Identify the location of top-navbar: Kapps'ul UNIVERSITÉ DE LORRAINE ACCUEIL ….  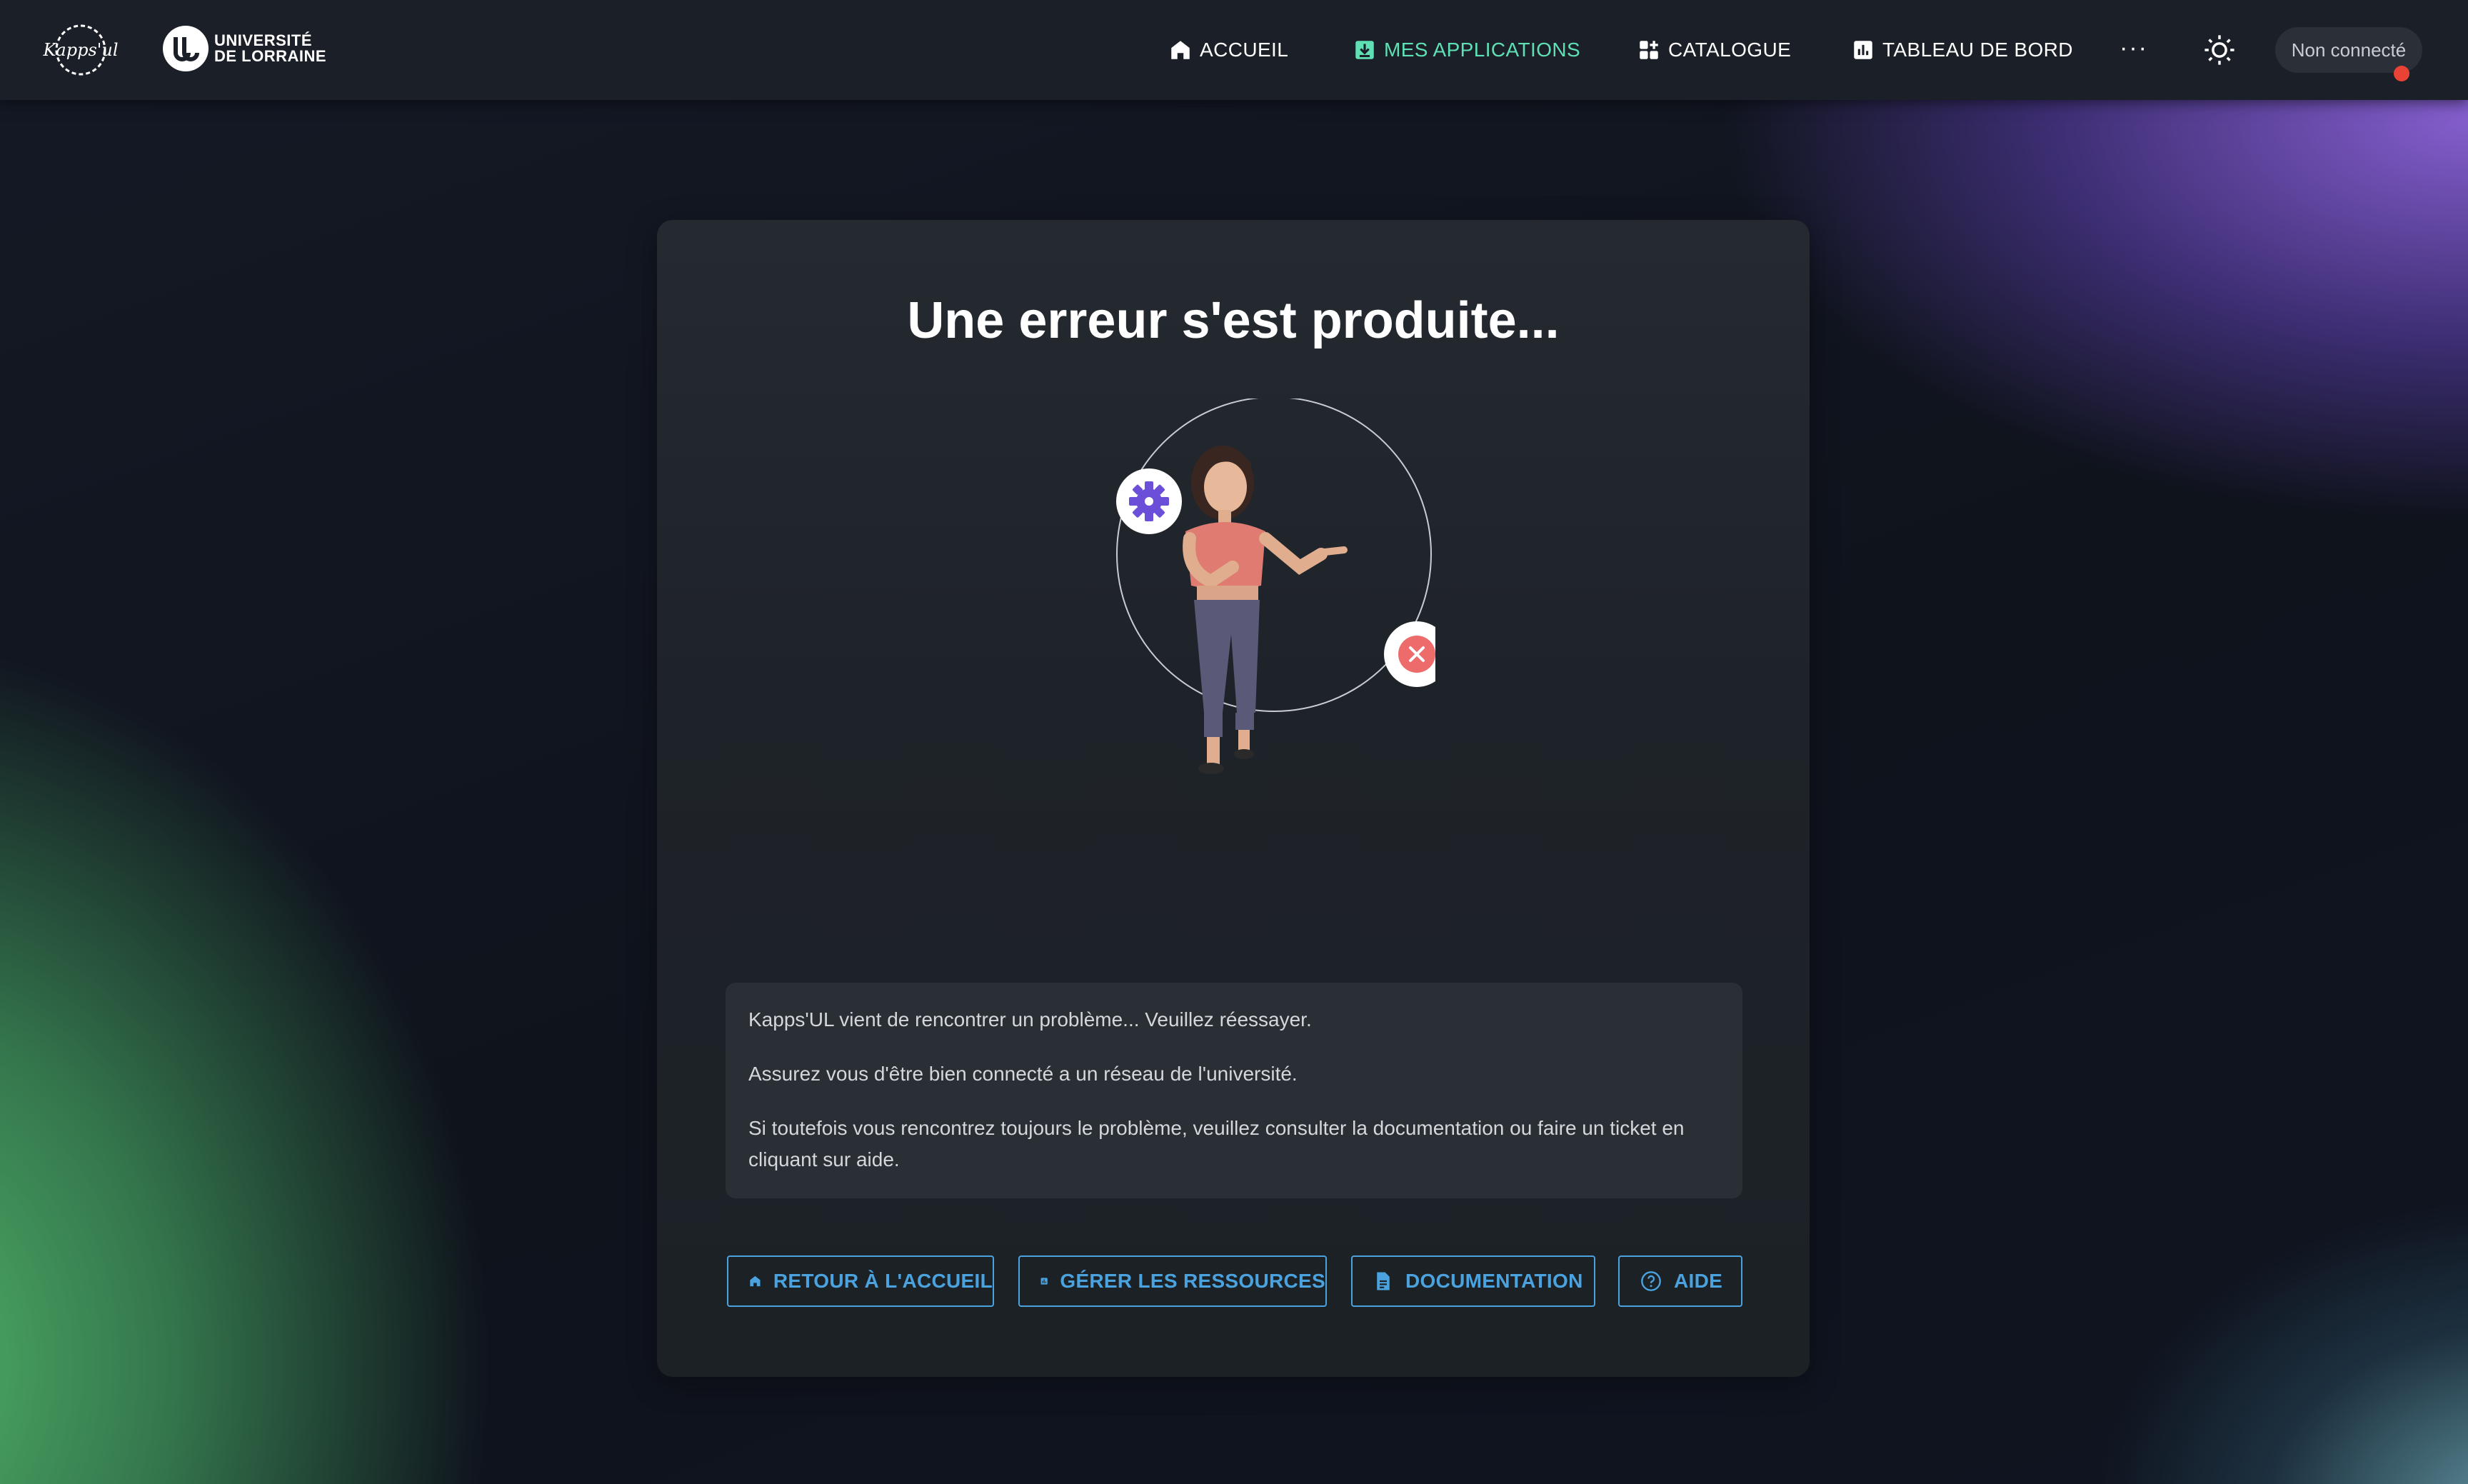
(1234, 50).